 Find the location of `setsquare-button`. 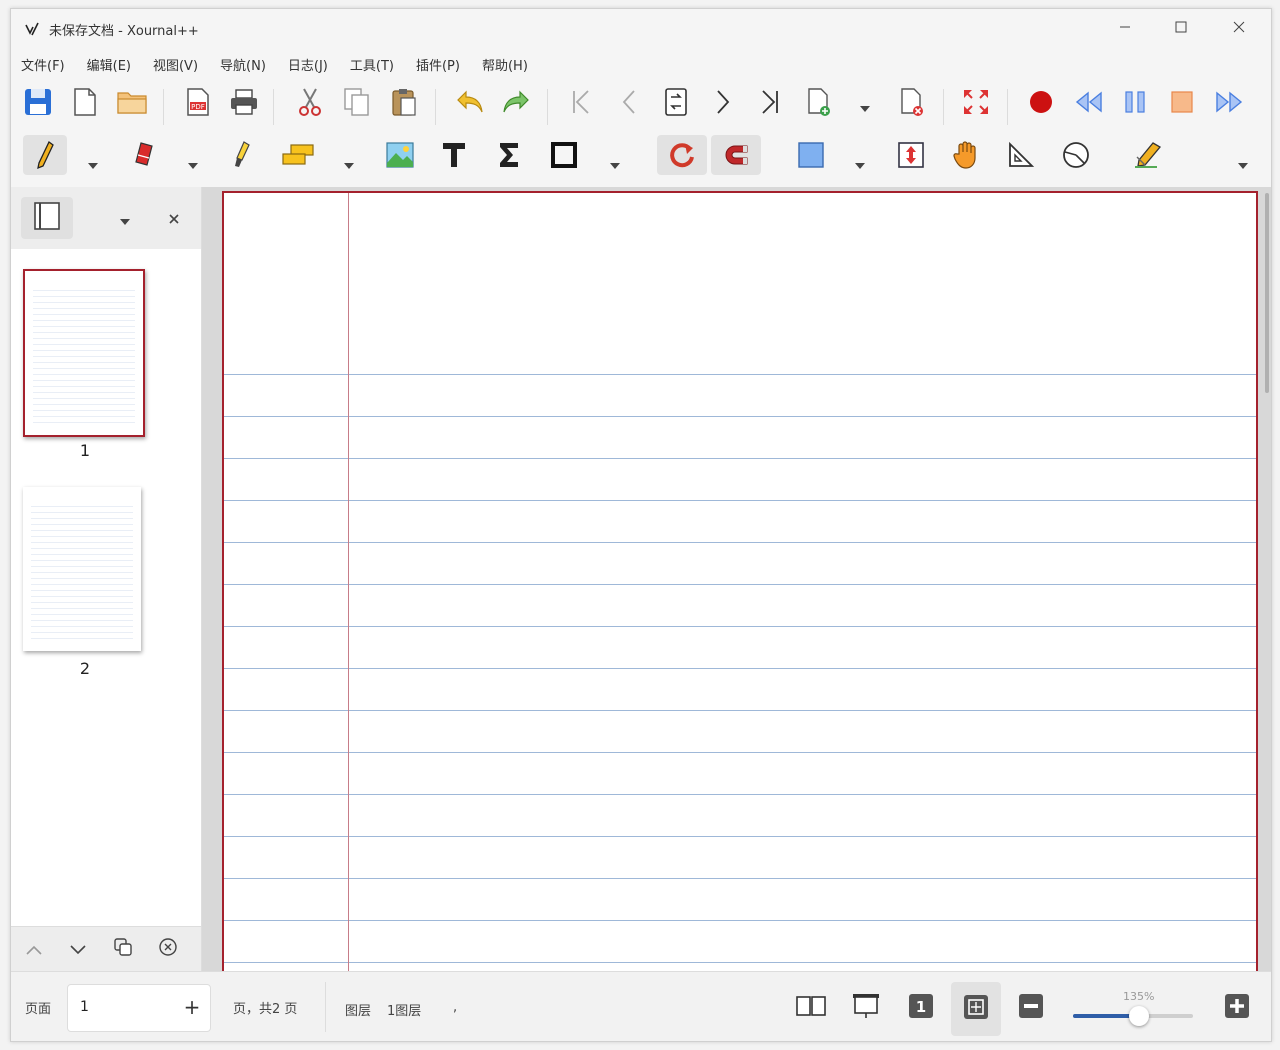

setsquare-button is located at coordinates (1021, 155).